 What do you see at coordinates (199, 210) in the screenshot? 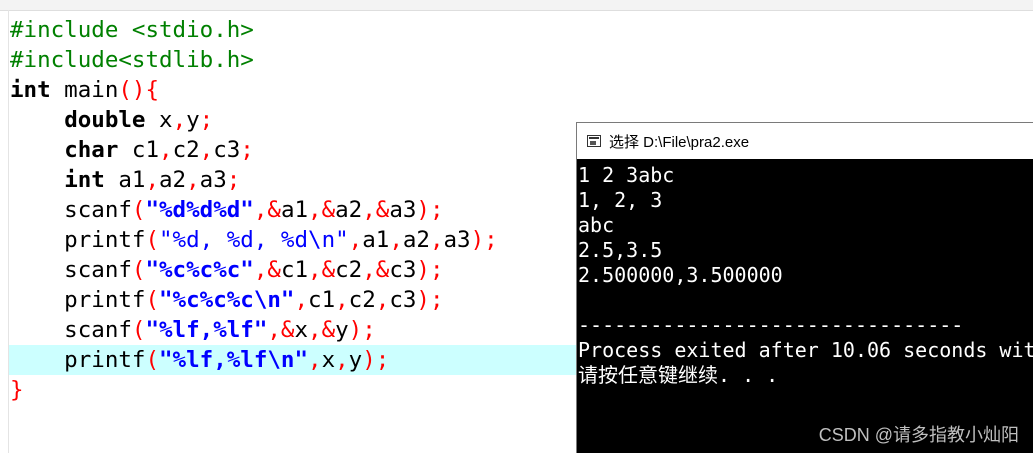
I see `code-token: "%d%d%d"` at bounding box center [199, 210].